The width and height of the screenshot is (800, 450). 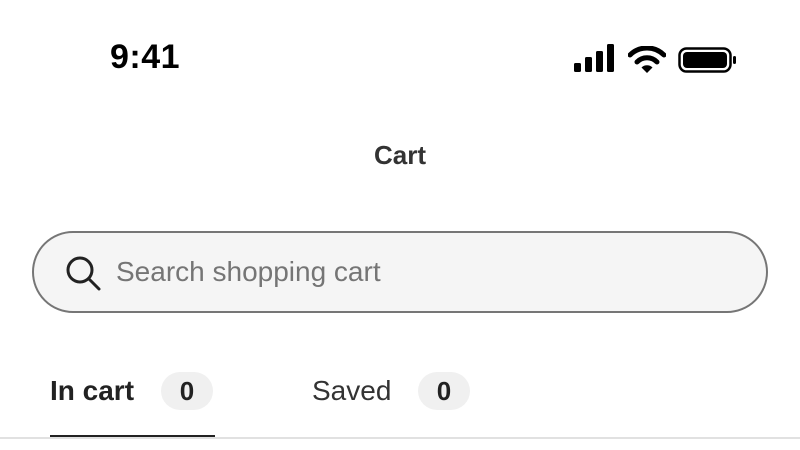 I want to click on tab-label: In cart, so click(x=92, y=390).